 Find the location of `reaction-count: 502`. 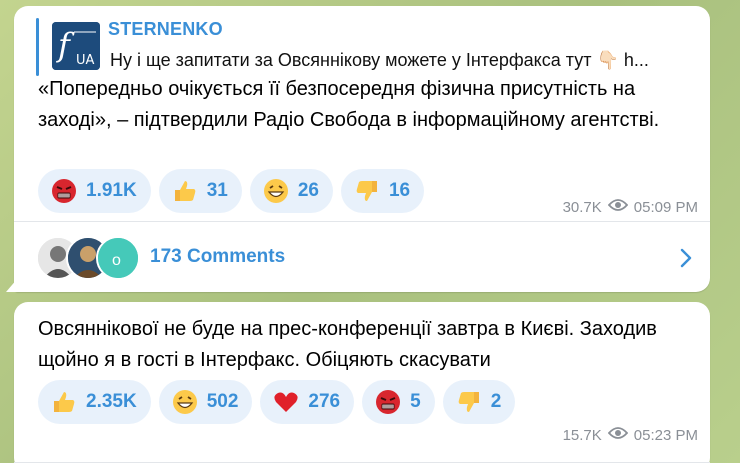

reaction-count: 502 is located at coordinates (222, 401).